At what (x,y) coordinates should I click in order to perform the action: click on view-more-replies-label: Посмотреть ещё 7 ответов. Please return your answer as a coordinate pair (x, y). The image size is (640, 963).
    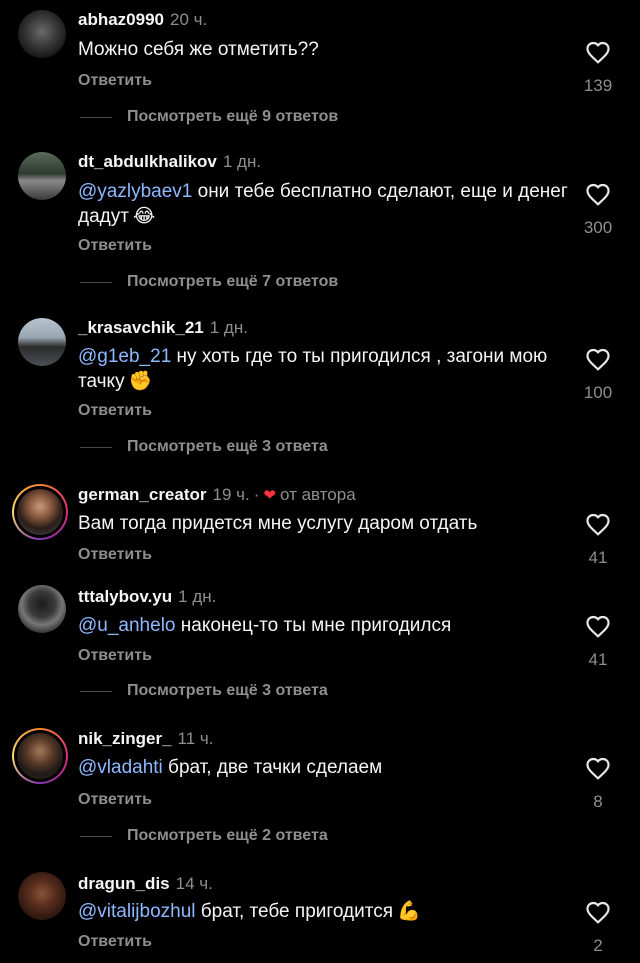
    Looking at the image, I should click on (233, 281).